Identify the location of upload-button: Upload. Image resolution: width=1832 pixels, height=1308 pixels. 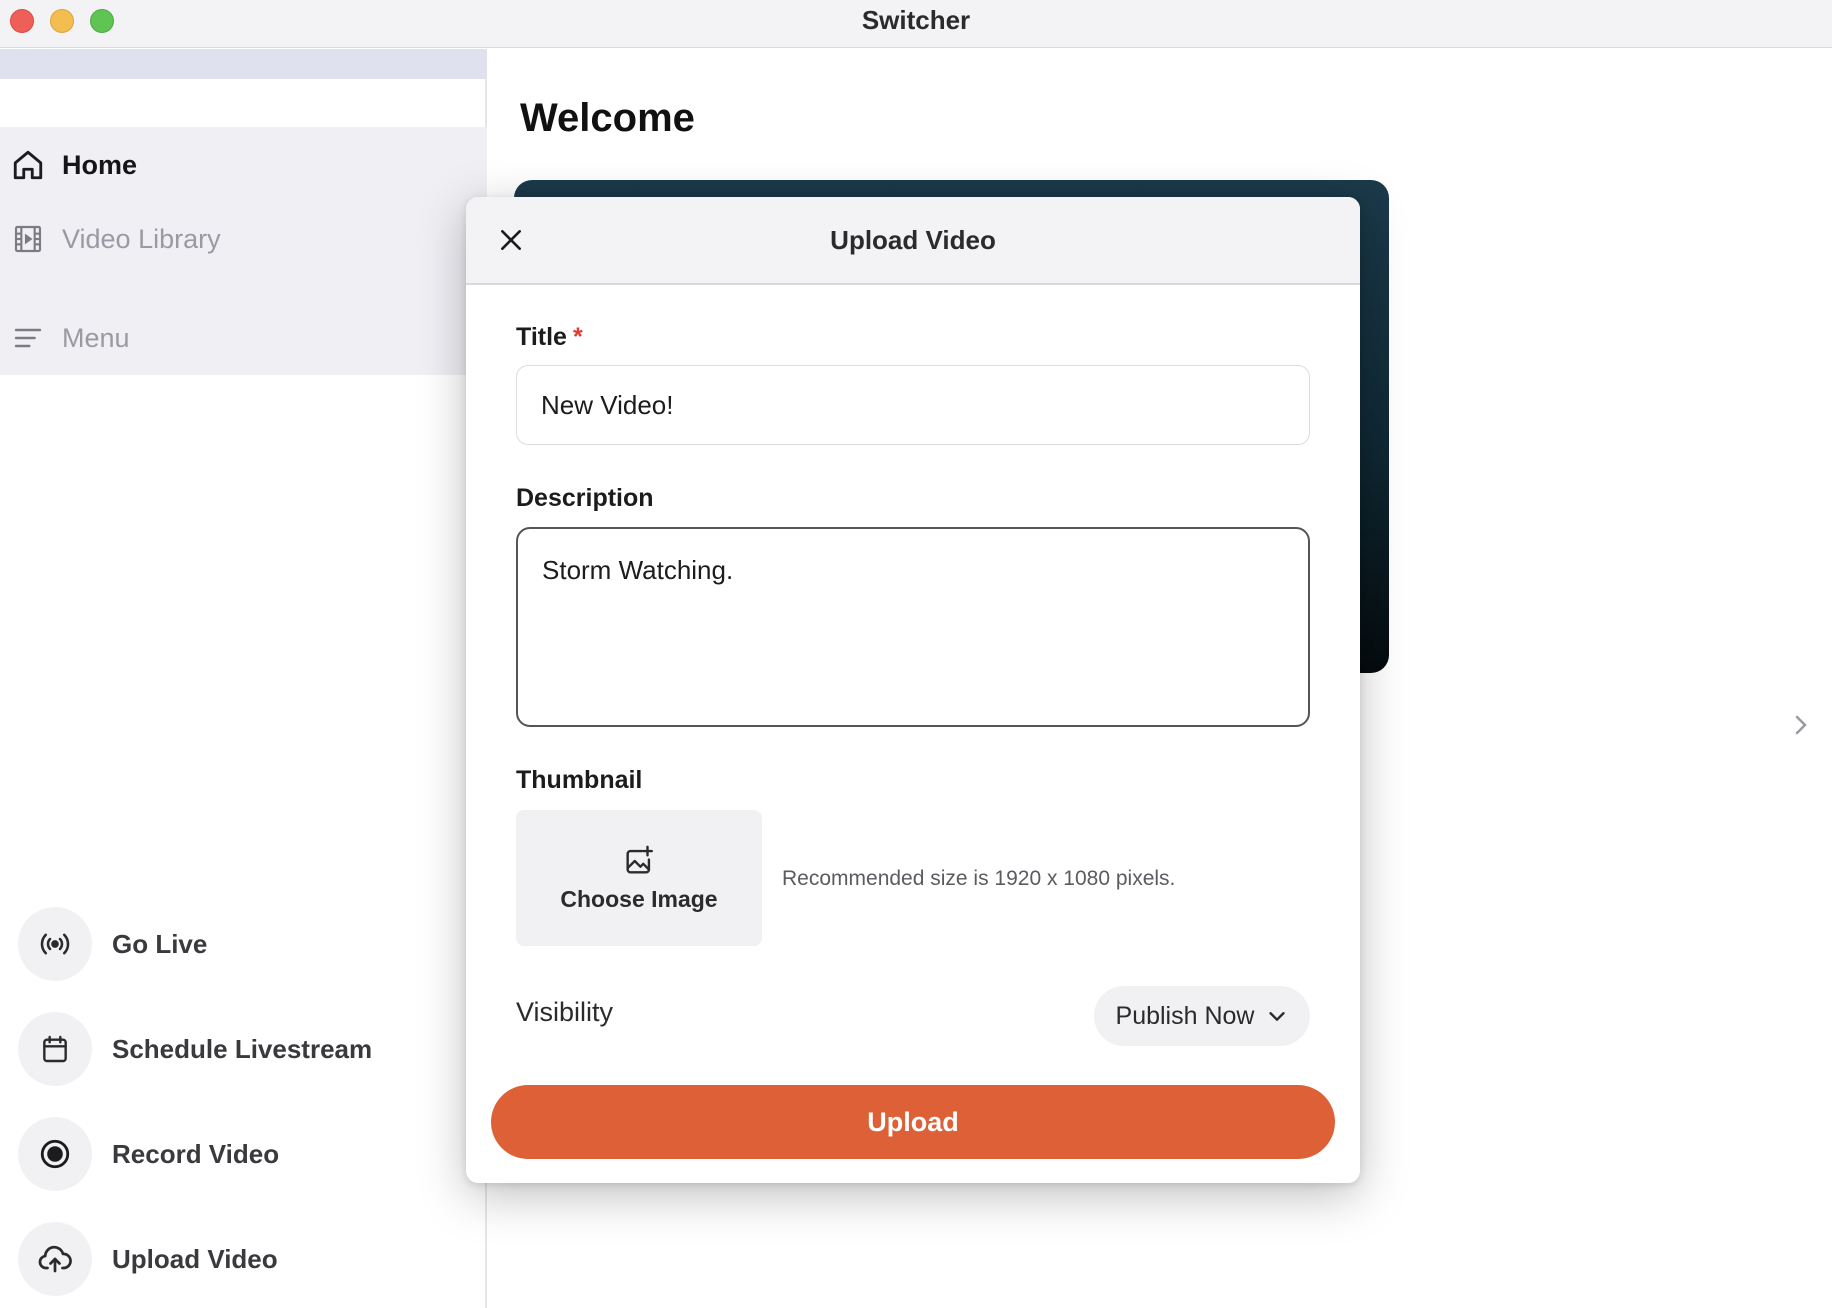
(913, 1122).